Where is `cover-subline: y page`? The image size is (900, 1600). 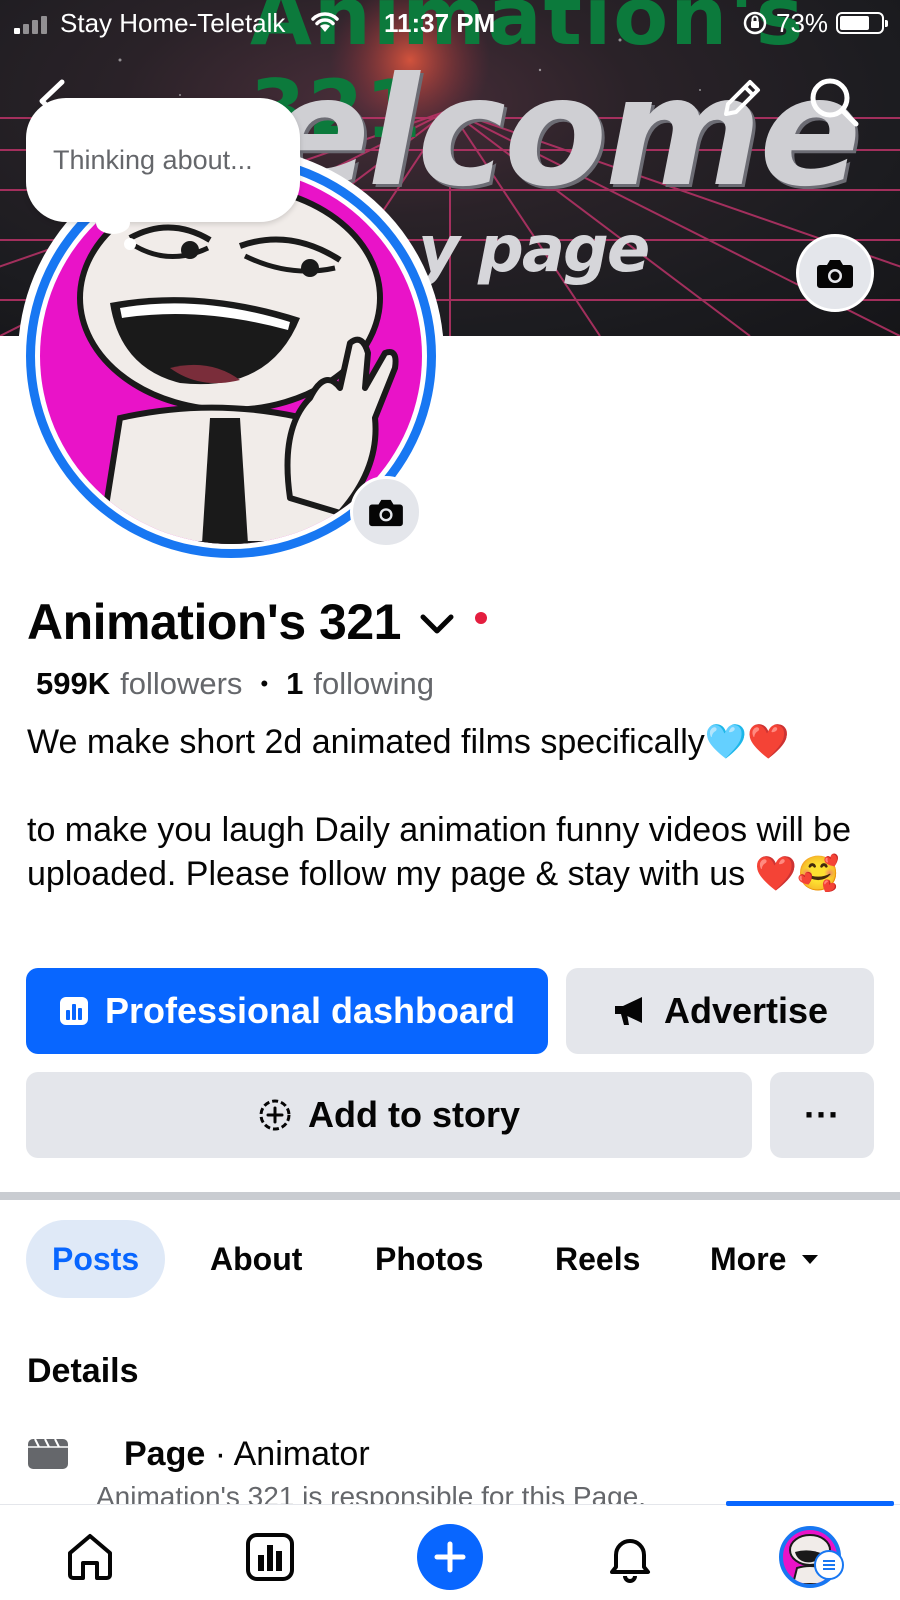
cover-subline: y page is located at coordinates (534, 250).